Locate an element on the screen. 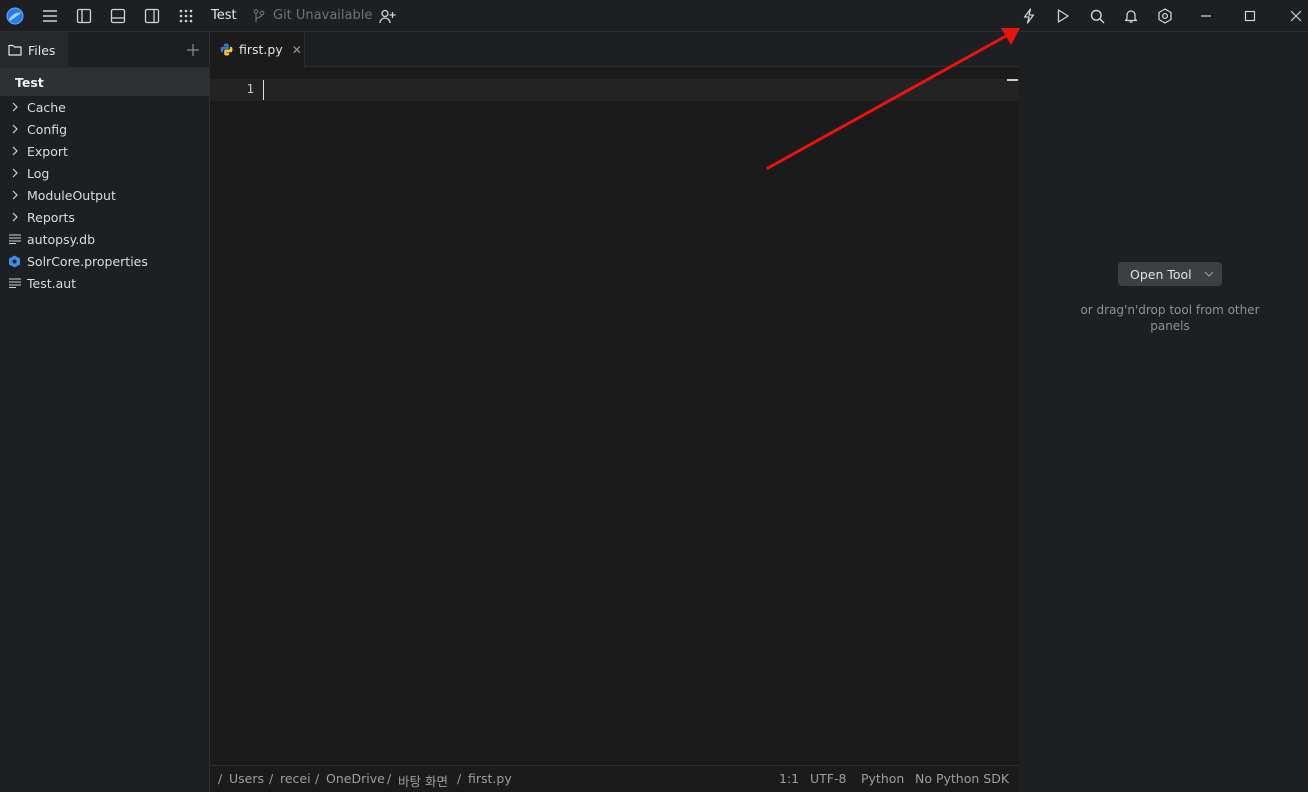  scrollbar-marker is located at coordinates (1012, 80).